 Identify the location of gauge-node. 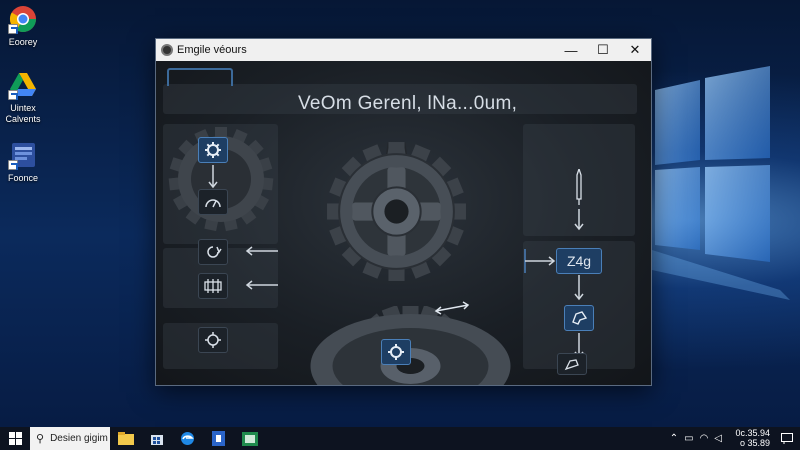
(213, 202).